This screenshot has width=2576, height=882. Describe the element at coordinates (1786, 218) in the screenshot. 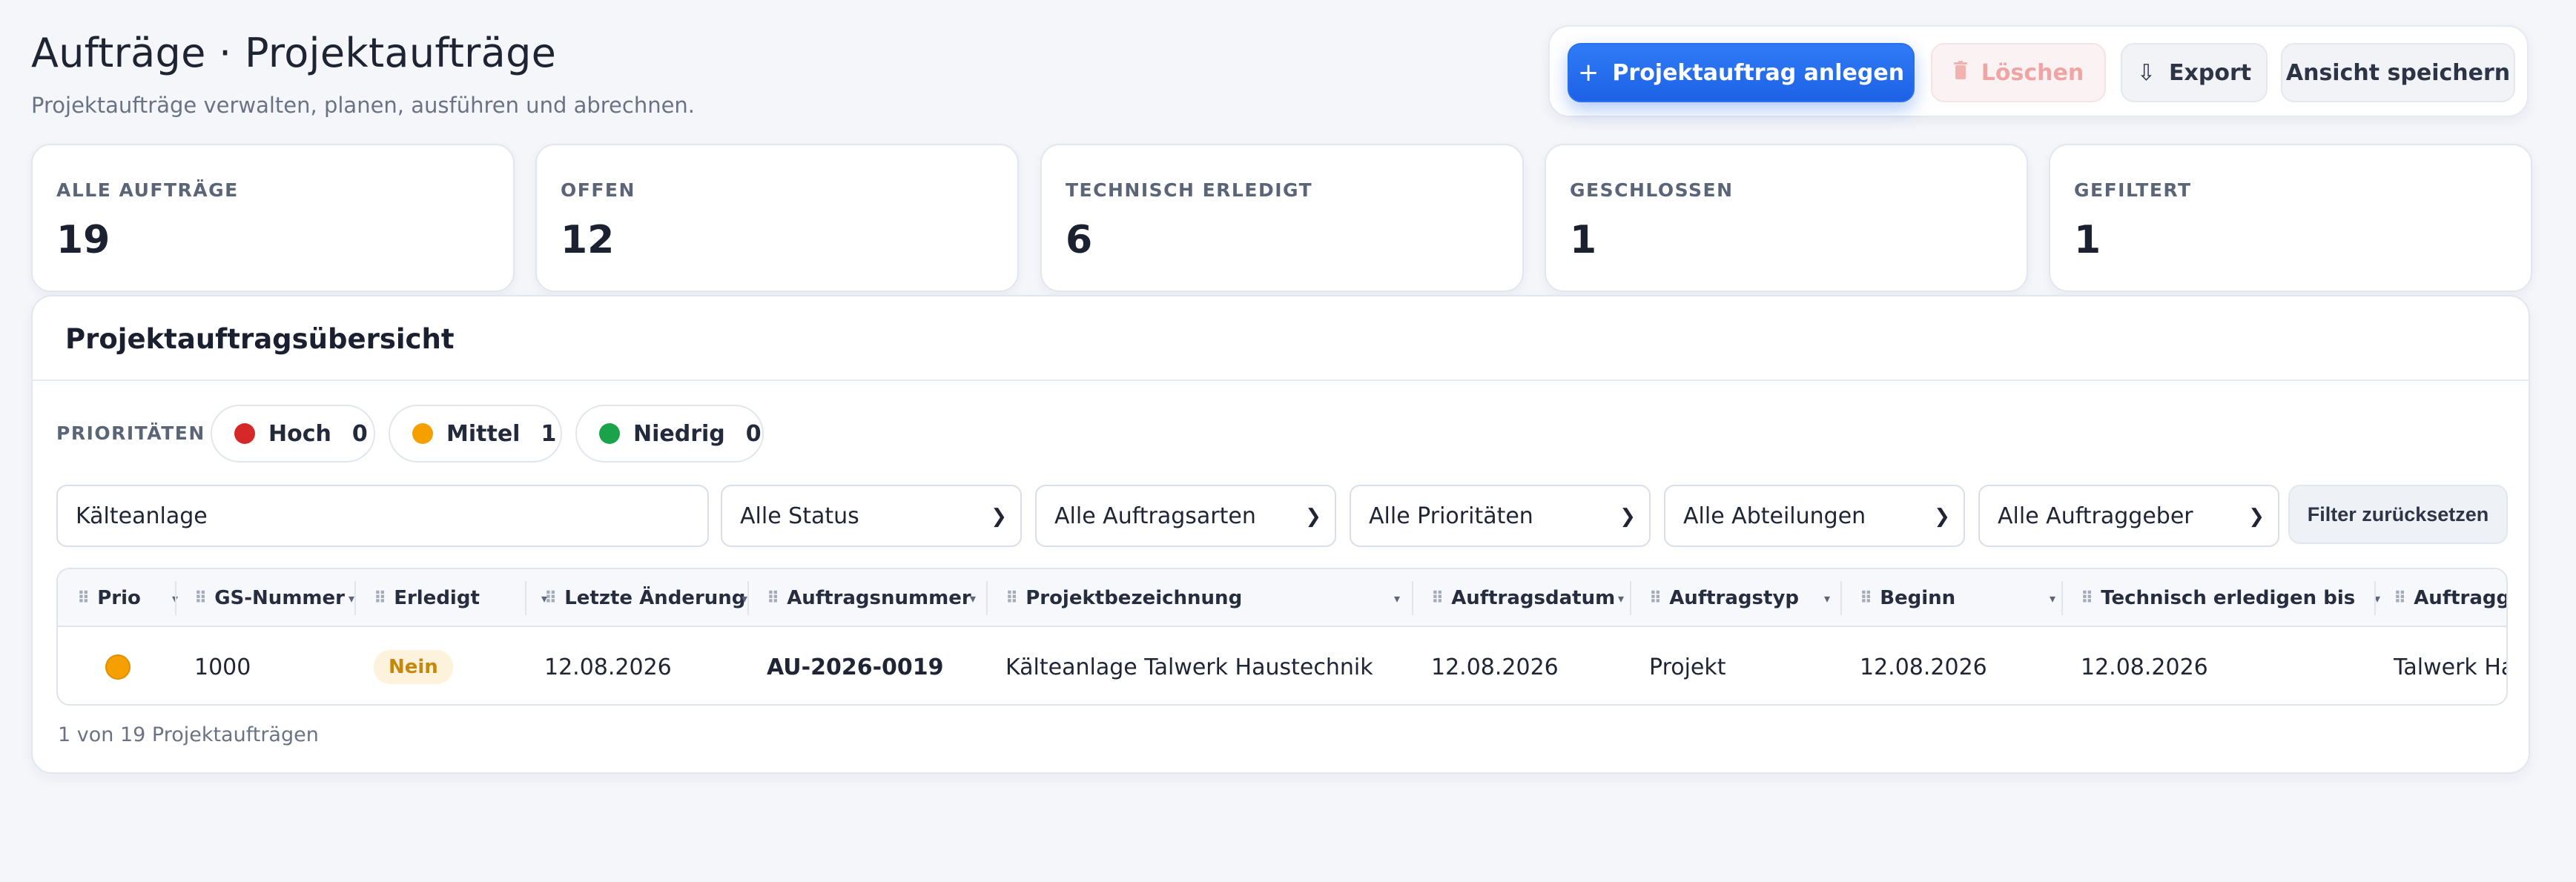

I see `kpi-card-closed: GESCHLOSSEN 1` at that location.